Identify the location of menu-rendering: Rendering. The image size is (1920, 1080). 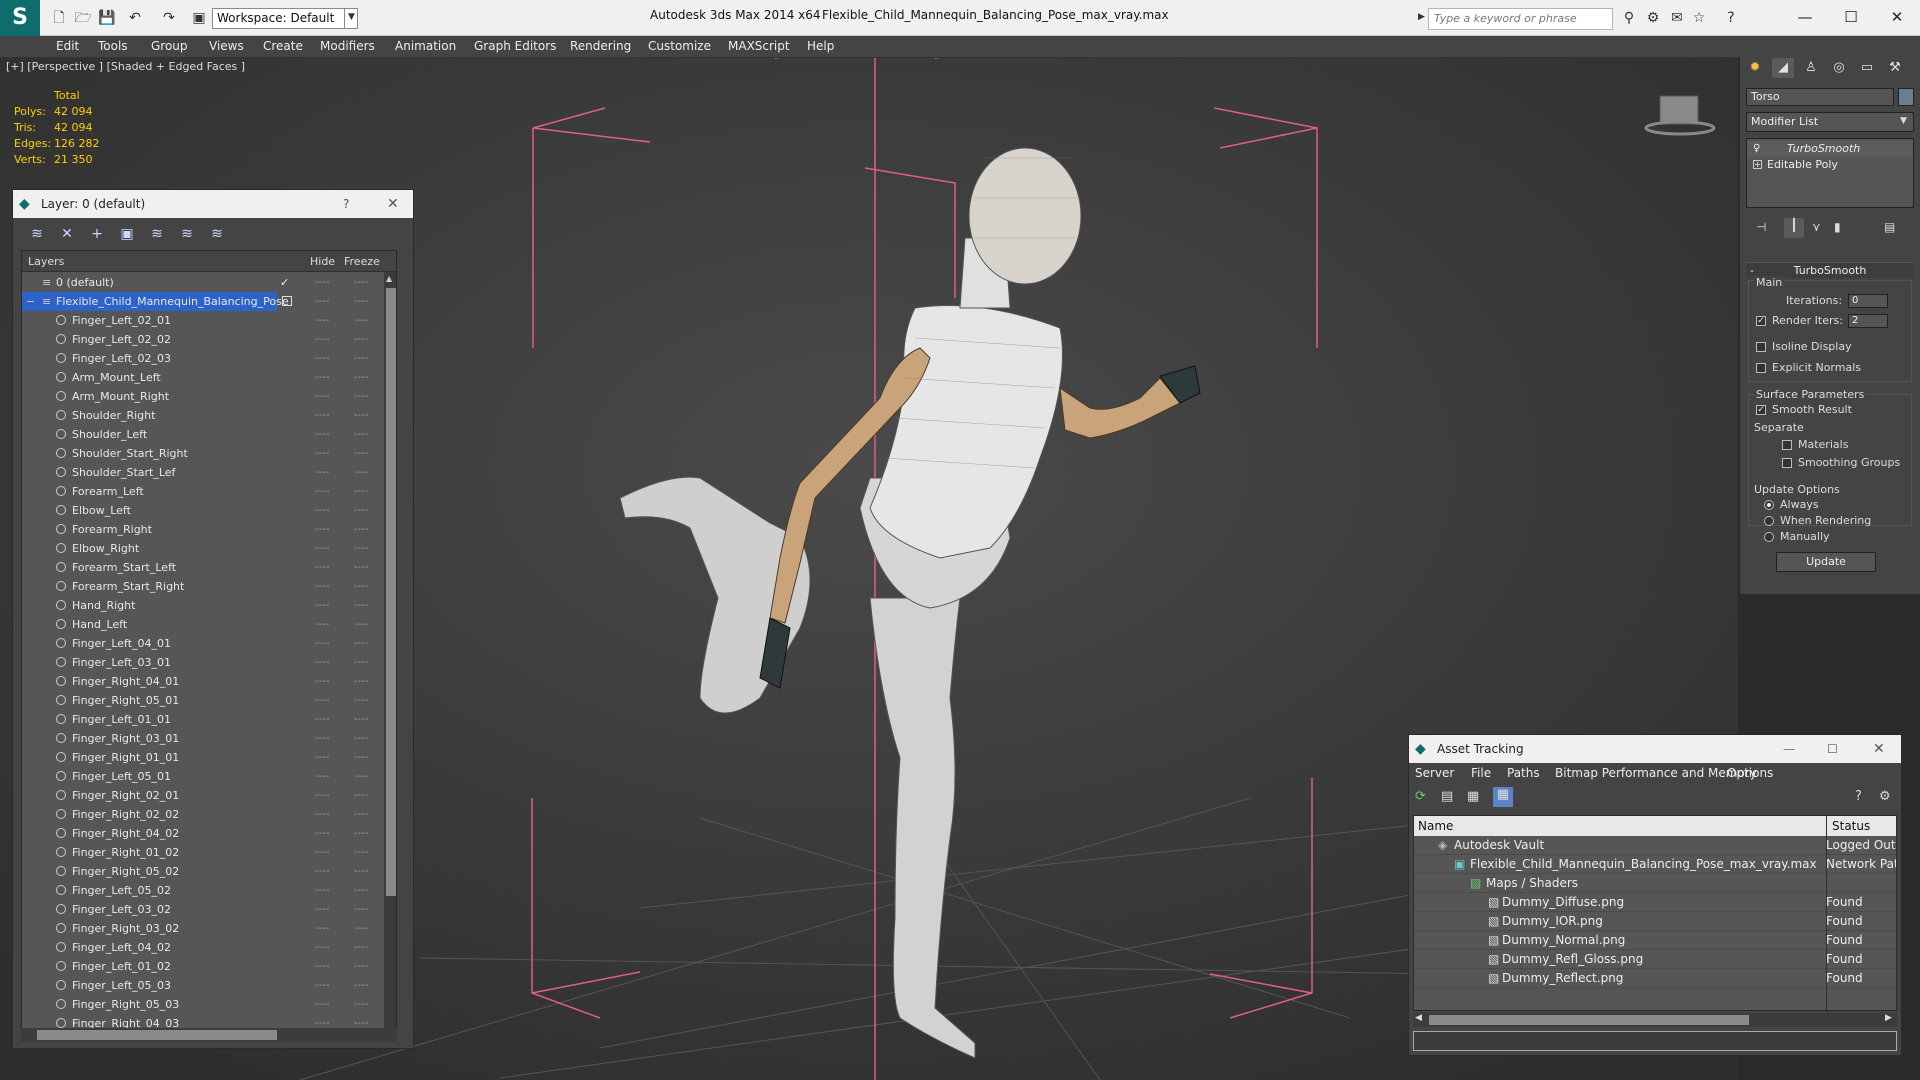
(600, 46).